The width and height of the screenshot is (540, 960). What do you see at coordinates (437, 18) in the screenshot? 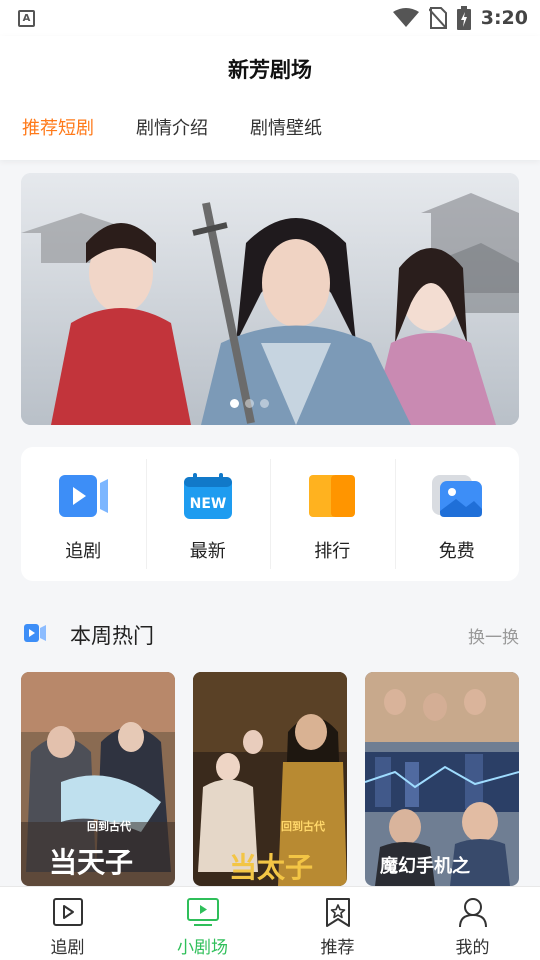
I see `no-sim-icon` at bounding box center [437, 18].